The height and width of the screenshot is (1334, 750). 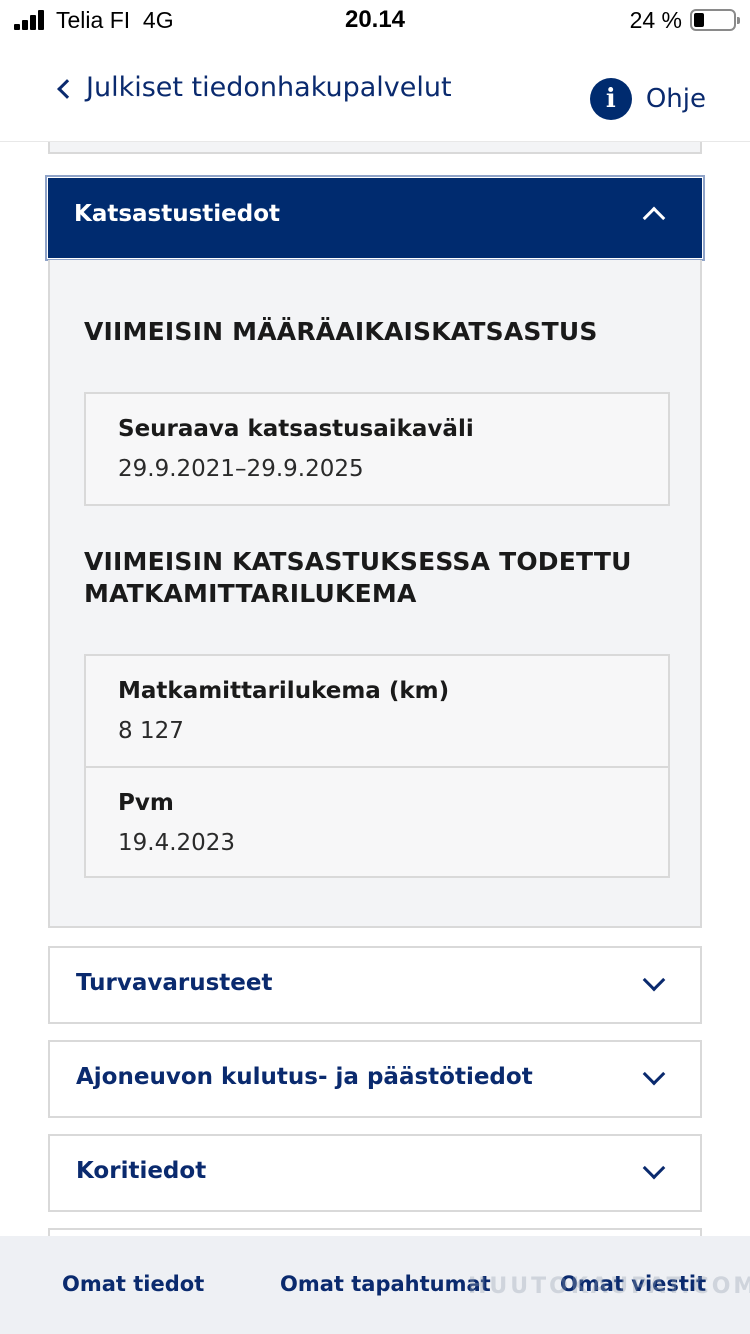 I want to click on nav-omat-tiedot: Omat tiedot, so click(x=133, y=1284).